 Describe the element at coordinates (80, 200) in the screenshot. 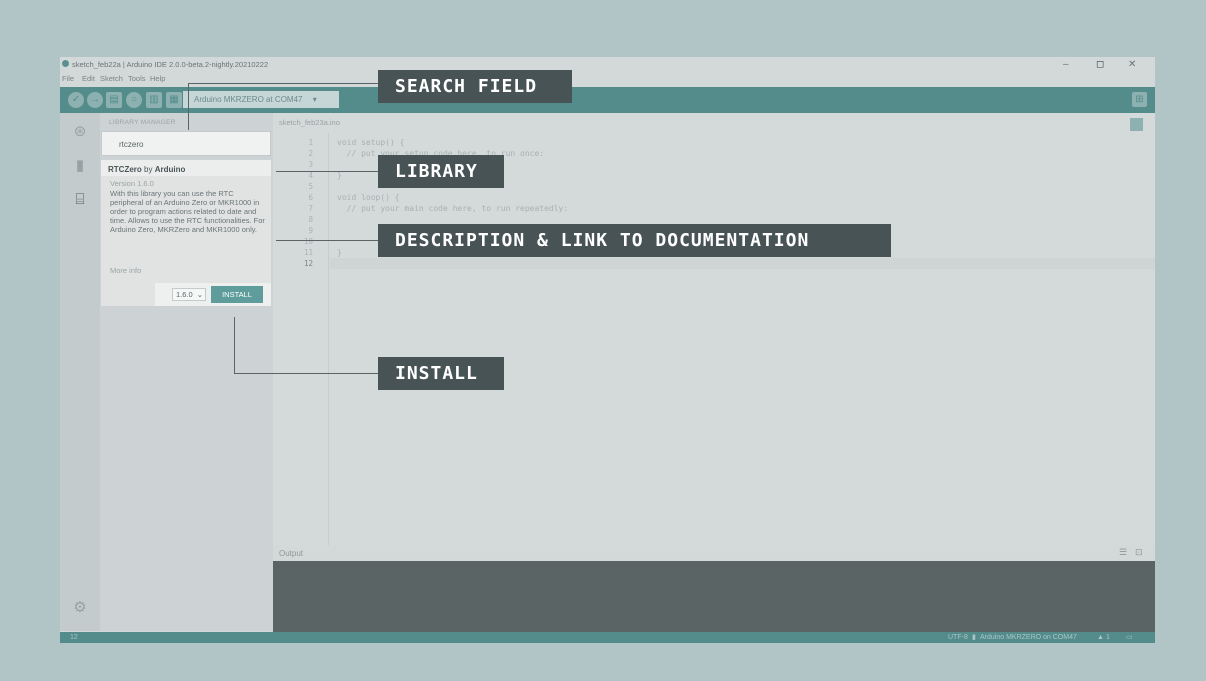

I see `library-manager-icon: ⌸` at that location.